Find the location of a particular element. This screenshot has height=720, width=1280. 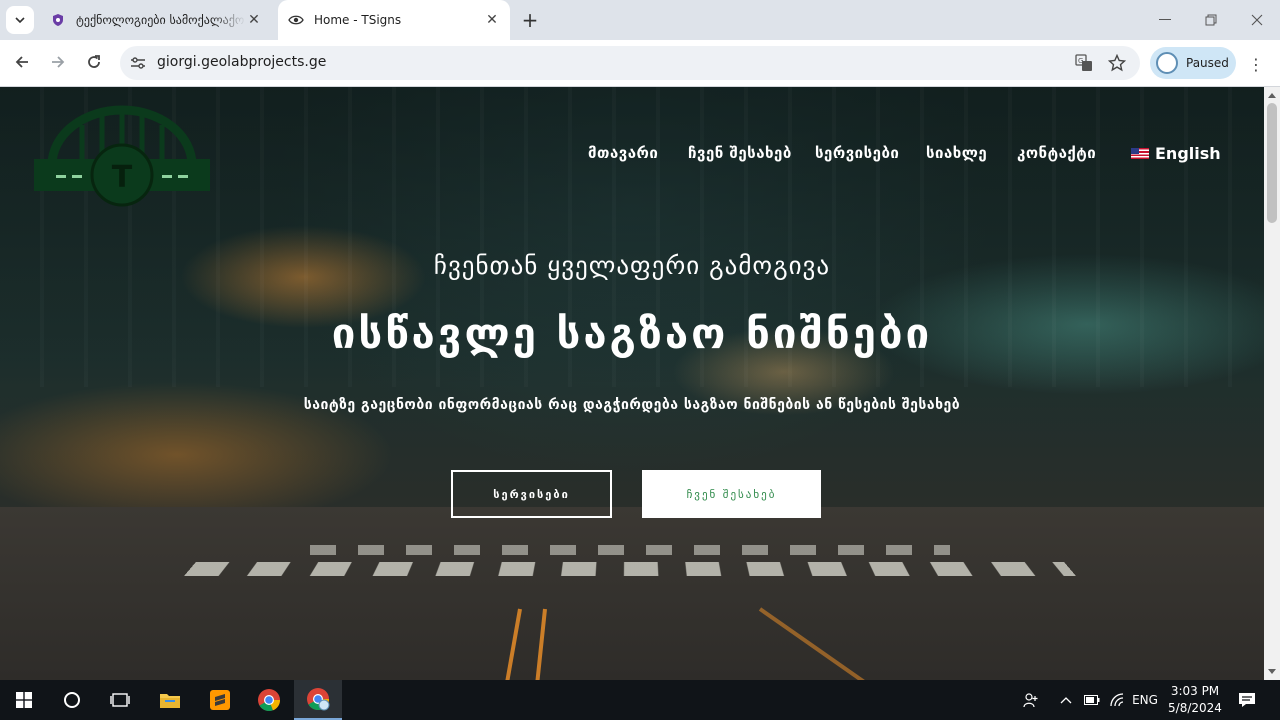

profile-status: Paused is located at coordinates (1207, 63).